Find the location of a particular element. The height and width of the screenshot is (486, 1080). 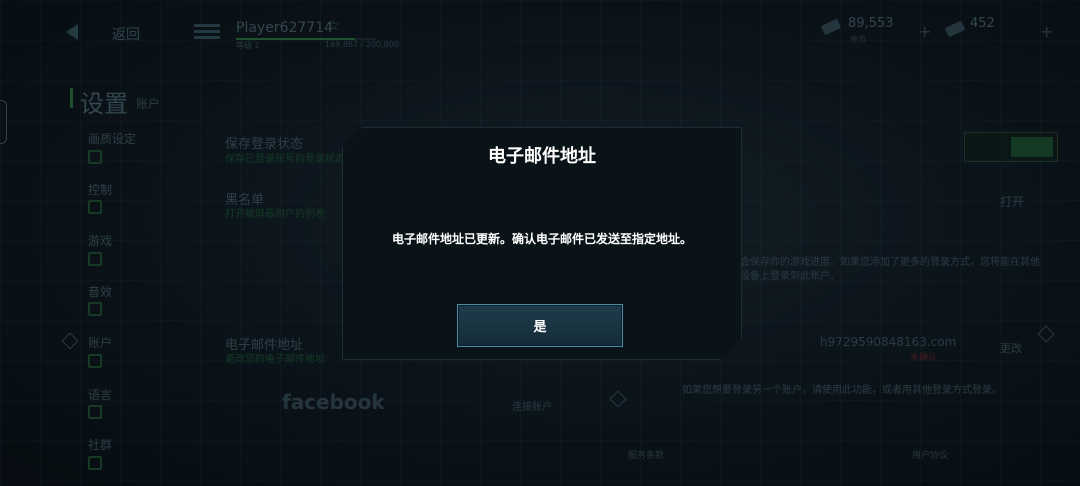

dialog-message: 电子邮件地址已更新。确认电子邮件已发送至指定地址。 is located at coordinates (541, 239).